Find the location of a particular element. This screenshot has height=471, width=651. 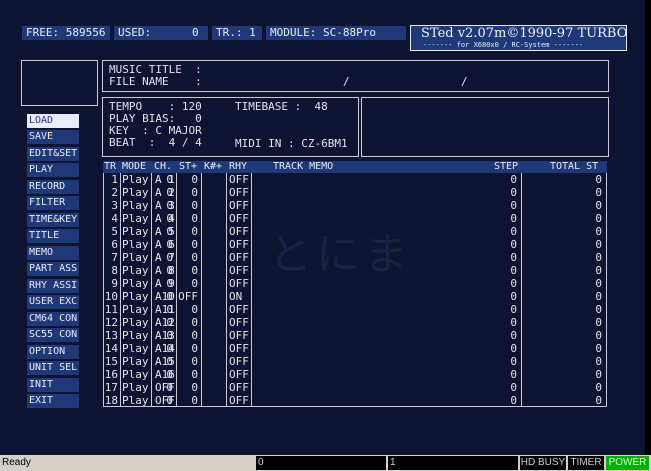

cell-tr: 10 is located at coordinates (111, 296).